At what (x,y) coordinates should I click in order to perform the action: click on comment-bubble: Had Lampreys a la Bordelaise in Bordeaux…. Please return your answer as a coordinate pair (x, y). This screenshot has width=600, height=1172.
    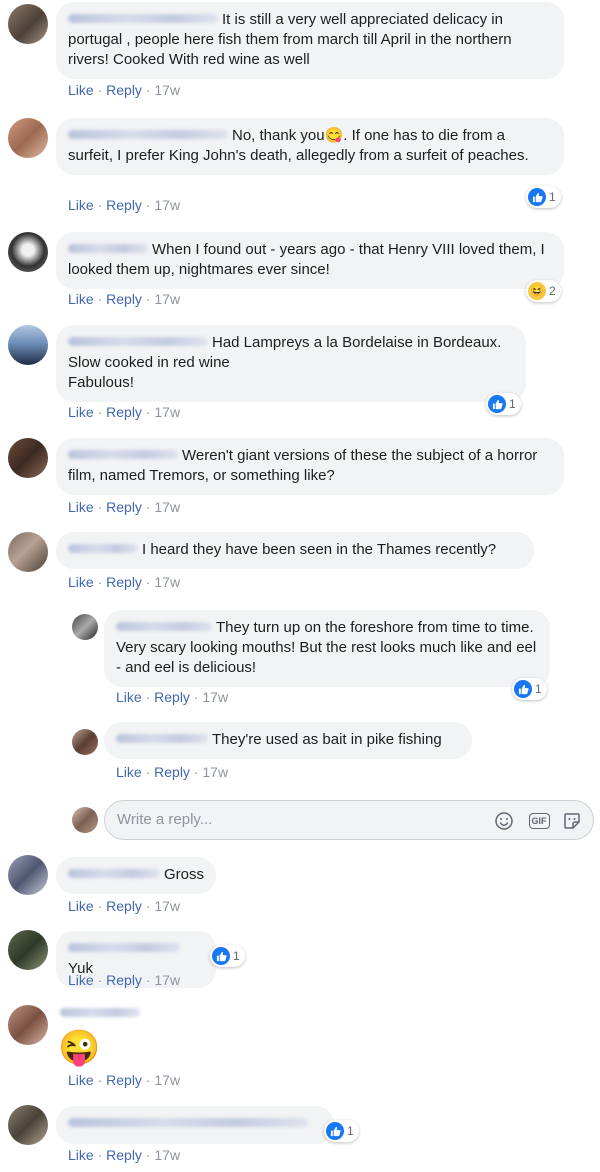
    Looking at the image, I should click on (291, 363).